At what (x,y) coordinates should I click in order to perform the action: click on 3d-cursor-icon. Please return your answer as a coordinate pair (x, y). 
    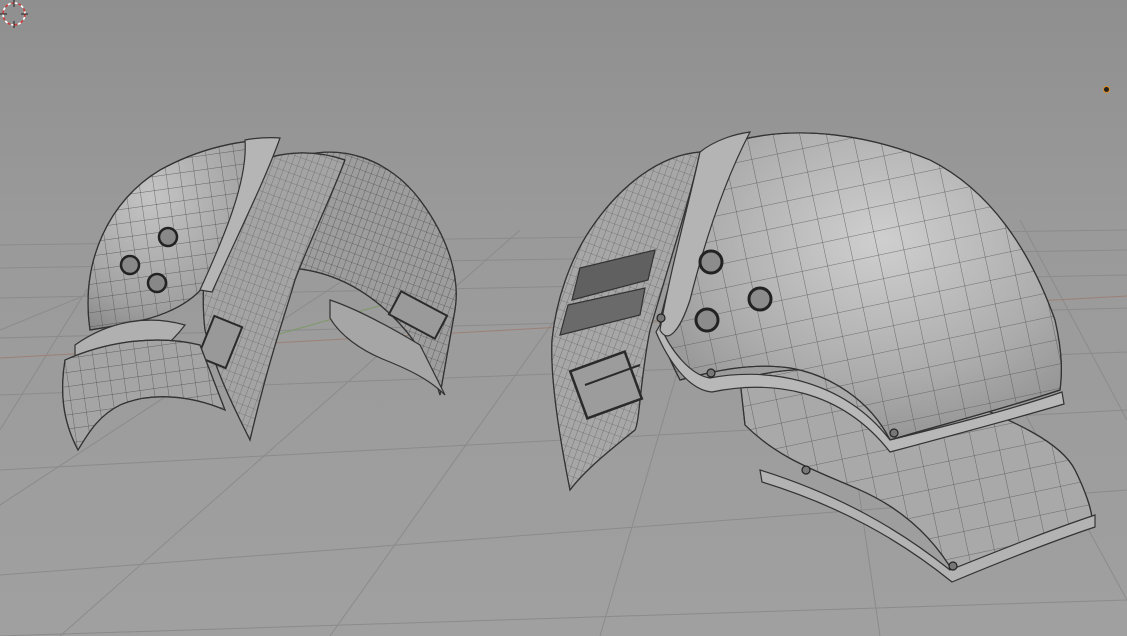
    Looking at the image, I should click on (14, 14).